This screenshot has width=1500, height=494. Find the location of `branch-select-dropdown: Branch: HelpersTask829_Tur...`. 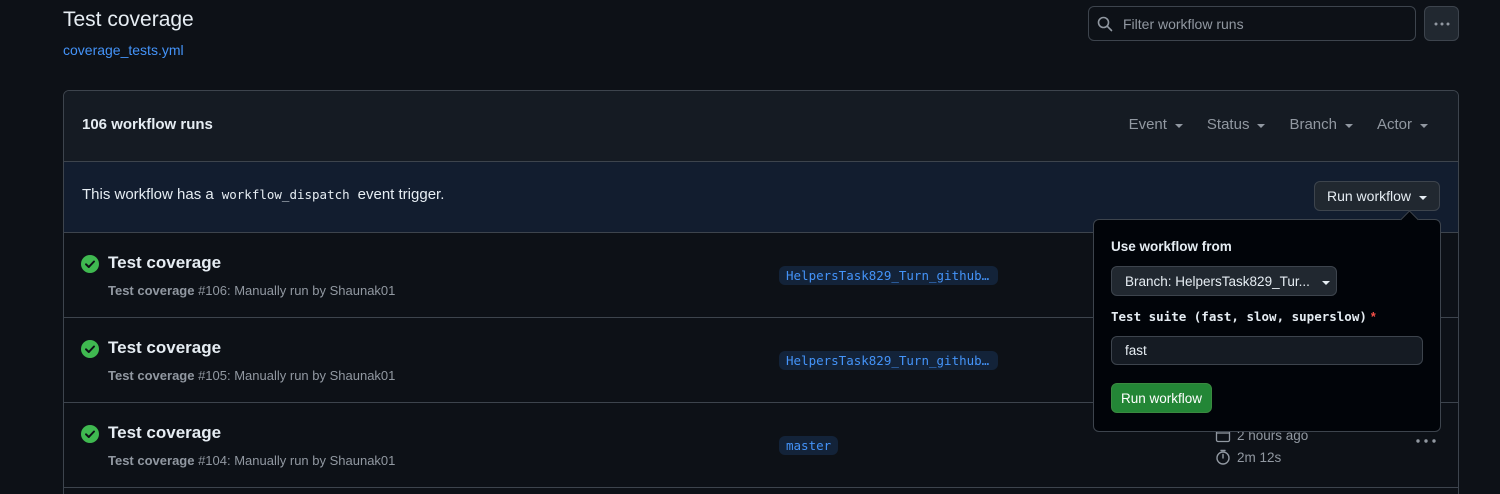

branch-select-dropdown: Branch: HelpersTask829_Tur... is located at coordinates (1224, 281).